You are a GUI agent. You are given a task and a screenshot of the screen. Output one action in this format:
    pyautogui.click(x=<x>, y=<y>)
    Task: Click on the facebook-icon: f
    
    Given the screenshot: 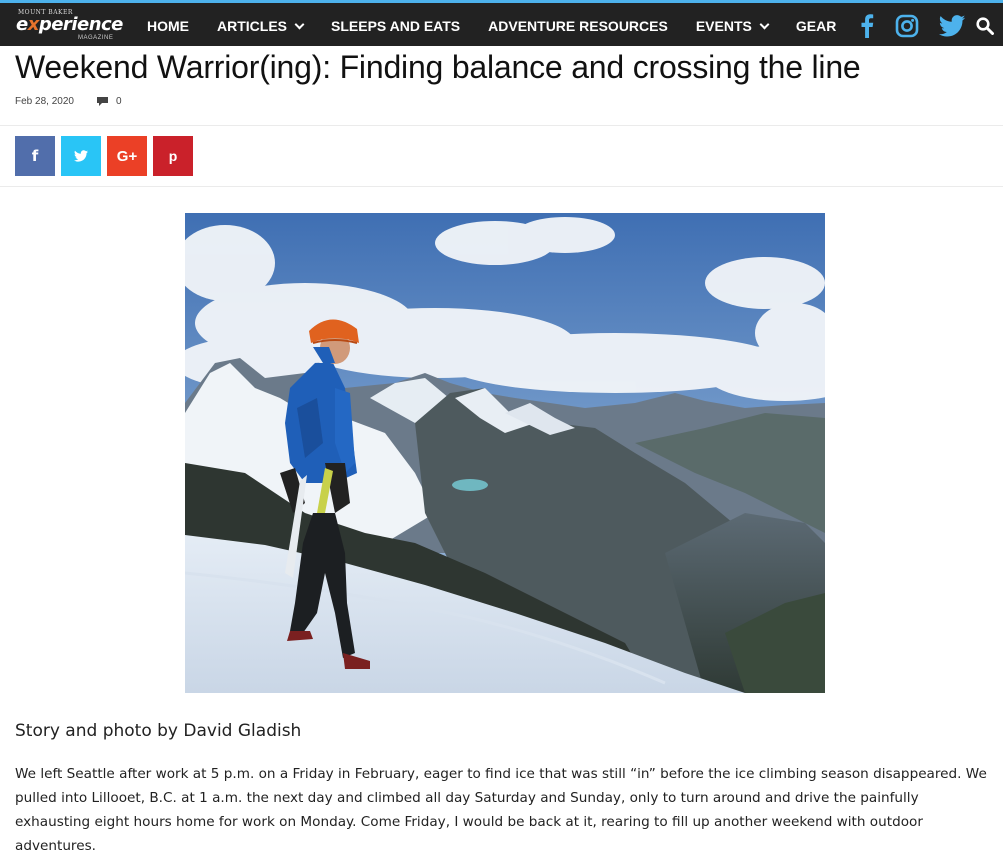 What is the action you would take?
    pyautogui.click(x=35, y=156)
    